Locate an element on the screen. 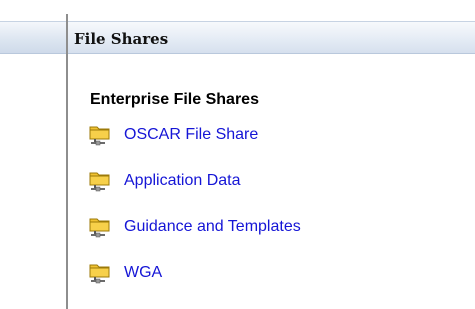  webpart-title: File Shares is located at coordinates (121, 39).